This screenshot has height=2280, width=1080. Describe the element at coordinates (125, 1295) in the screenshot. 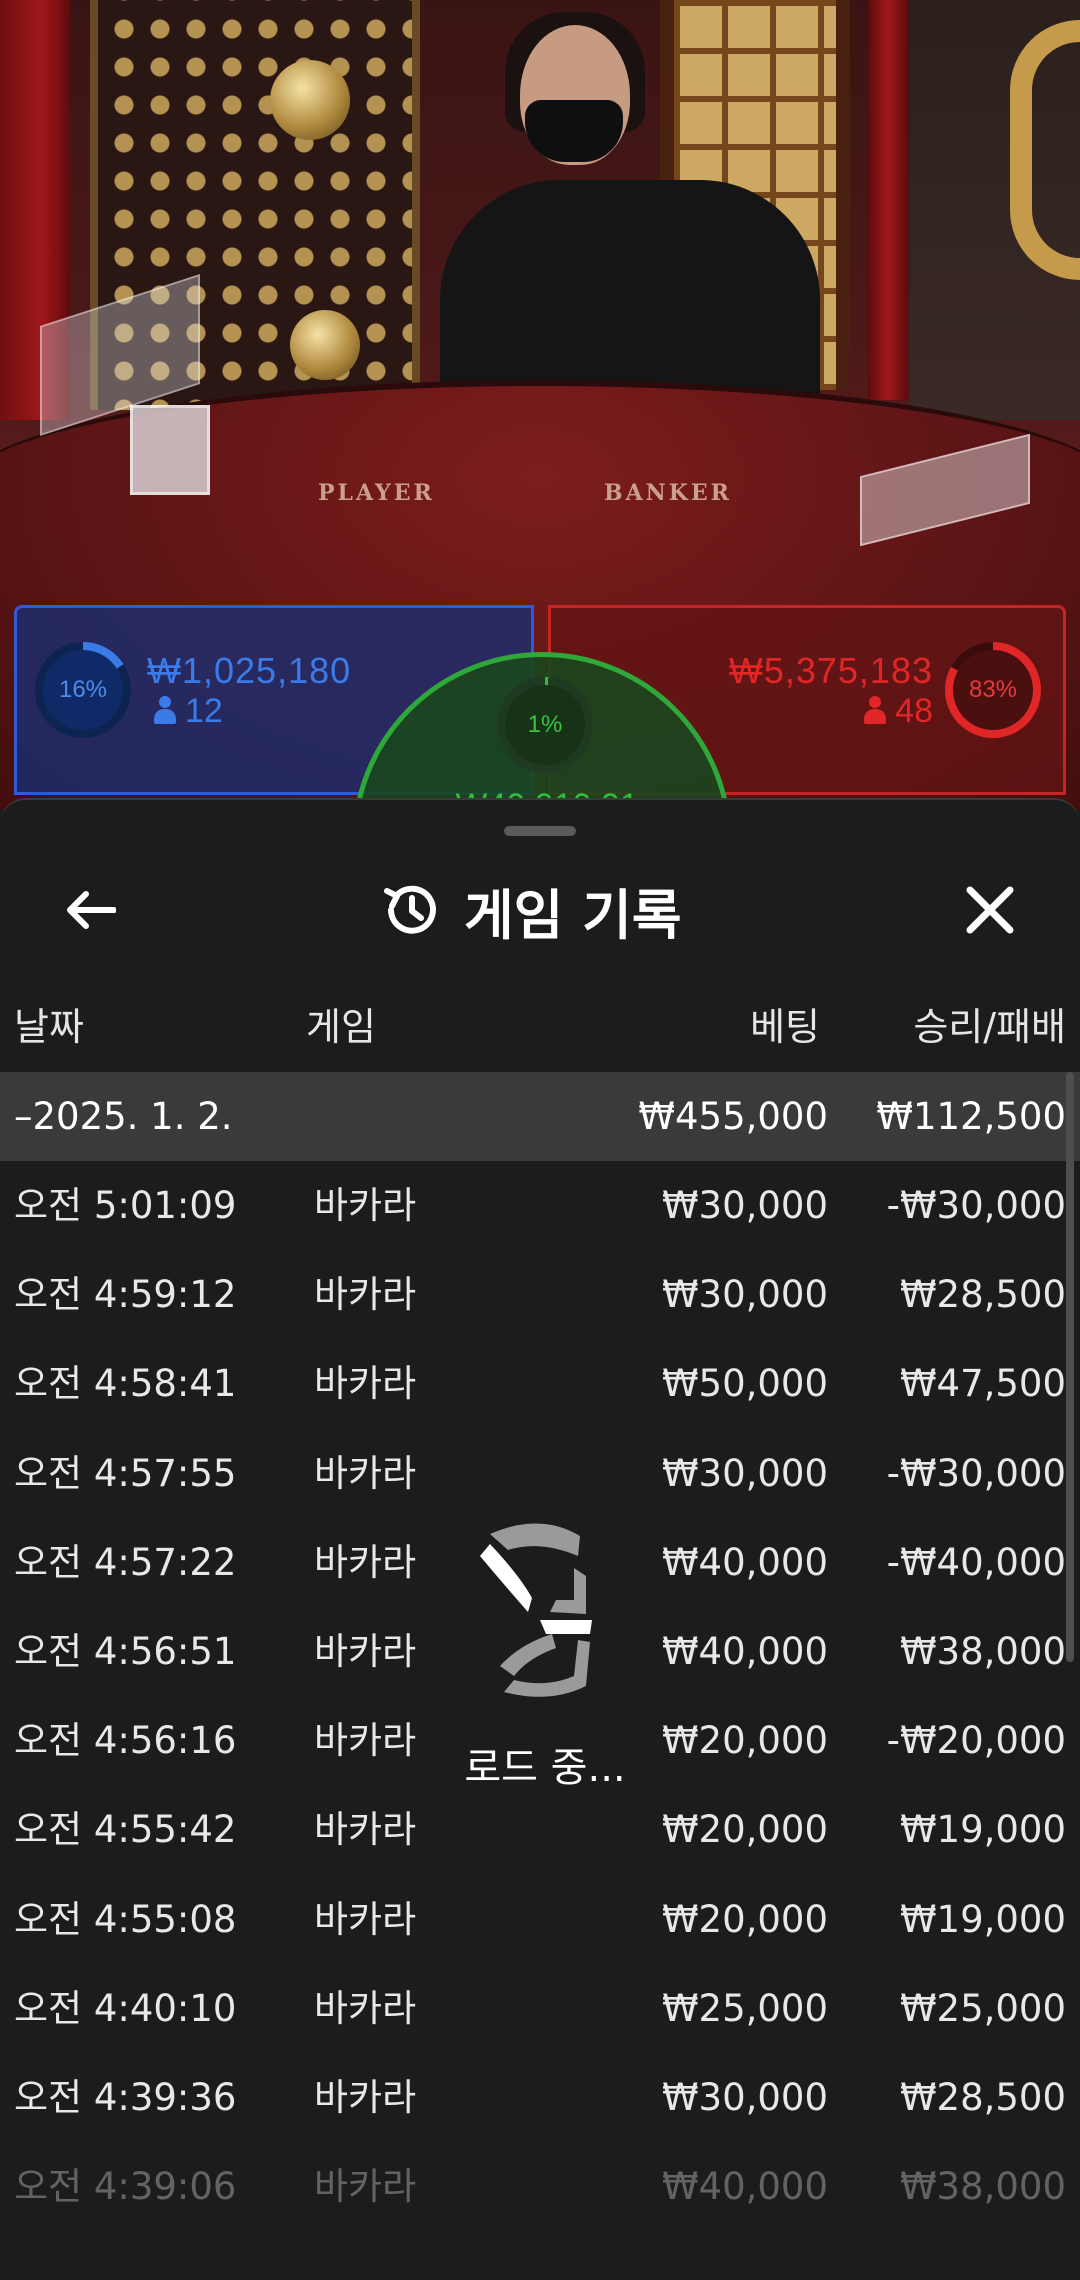

I see `row-time: 오전 4:59:12` at that location.